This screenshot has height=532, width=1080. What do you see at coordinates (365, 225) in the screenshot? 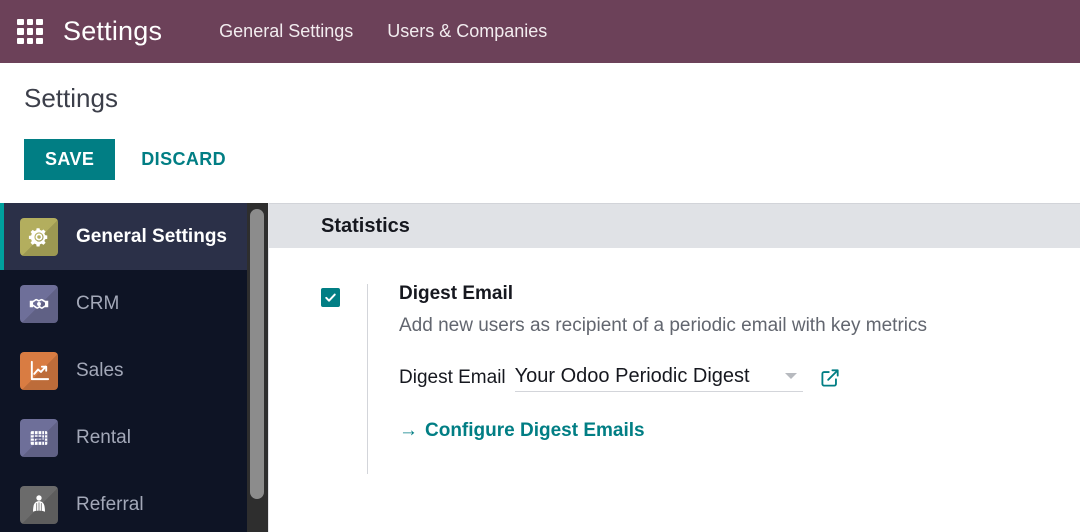
I see `section-title: Statistics` at bounding box center [365, 225].